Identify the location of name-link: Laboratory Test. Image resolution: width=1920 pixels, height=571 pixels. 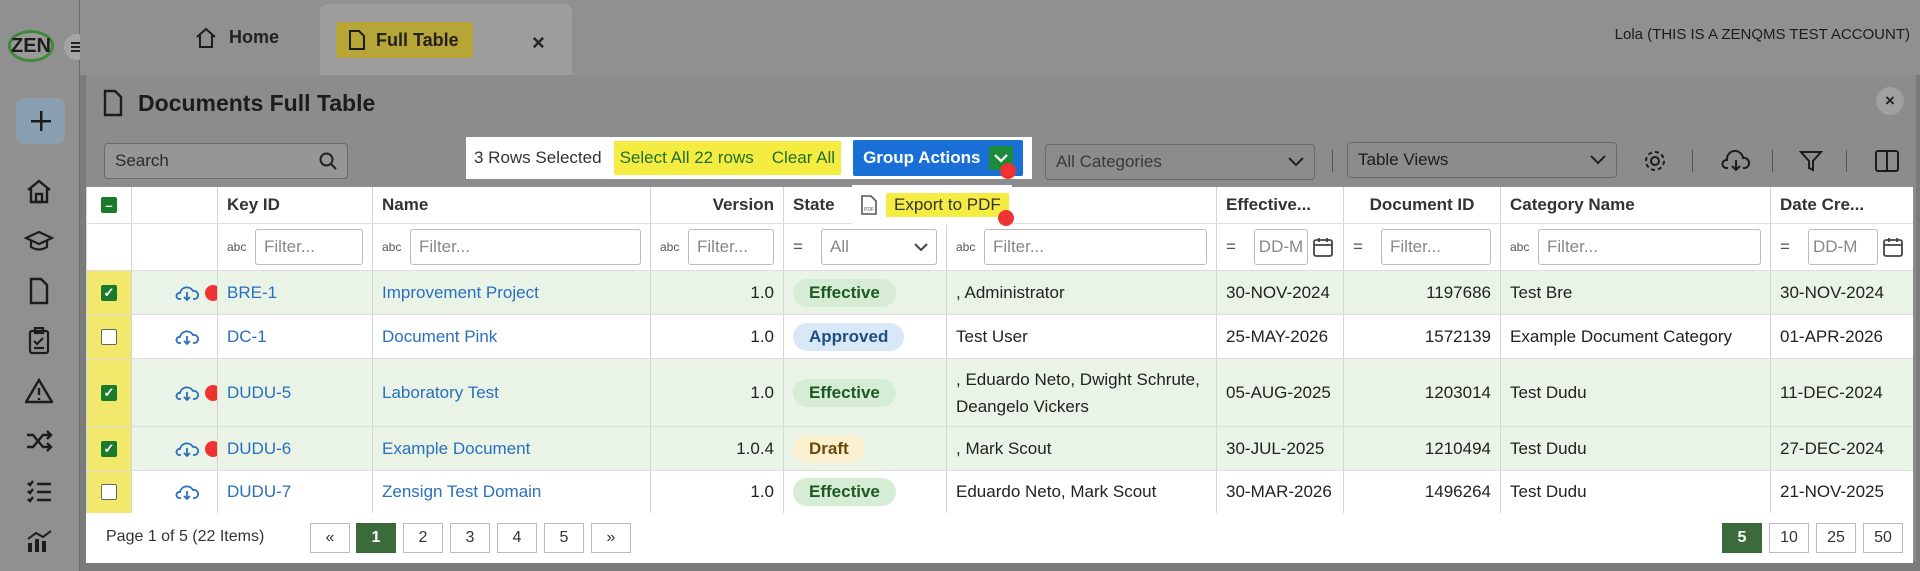
(511, 392).